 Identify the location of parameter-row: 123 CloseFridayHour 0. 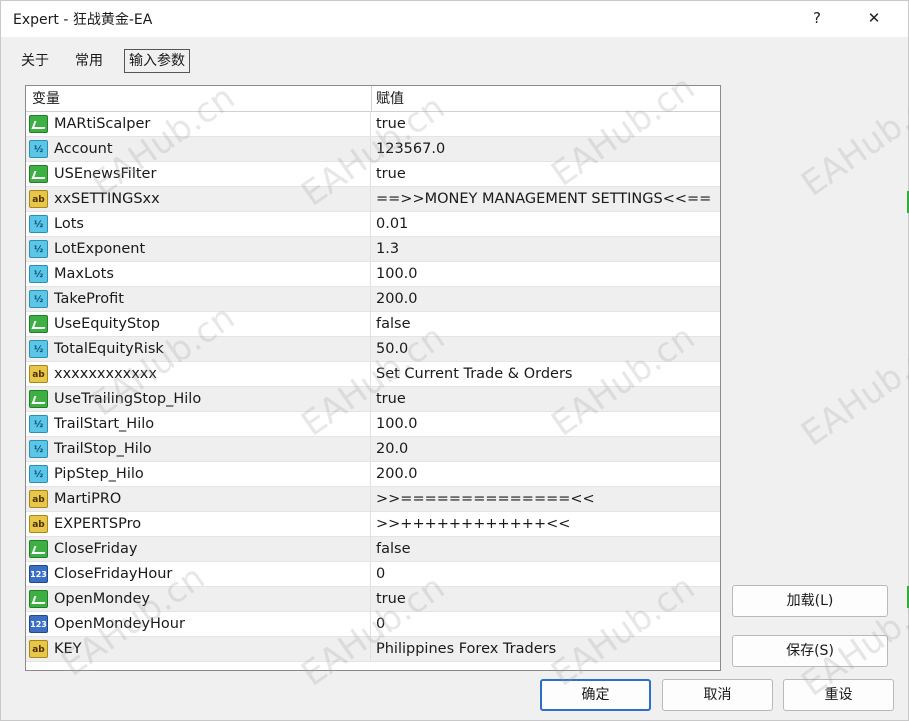
(373, 574).